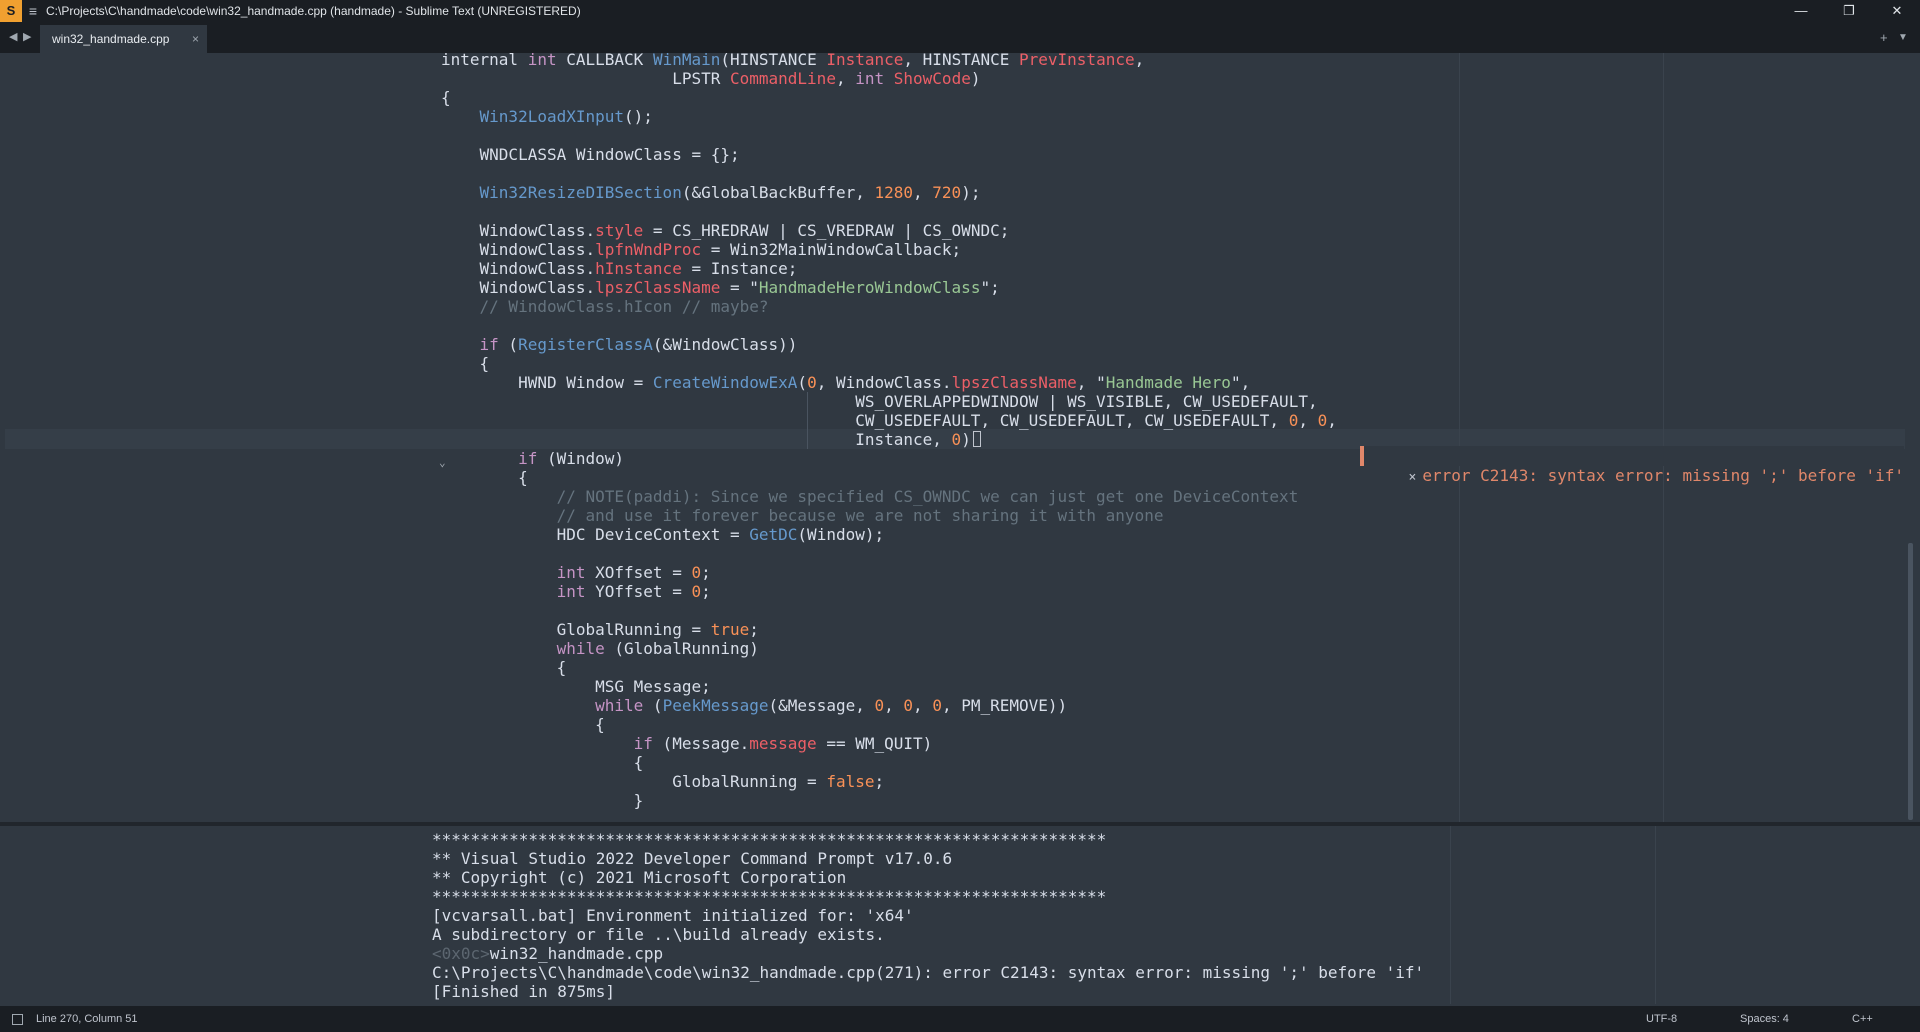 Image resolution: width=1920 pixels, height=1032 pixels. What do you see at coordinates (585, 78) in the screenshot?
I see `code-token: LPSTR` at bounding box center [585, 78].